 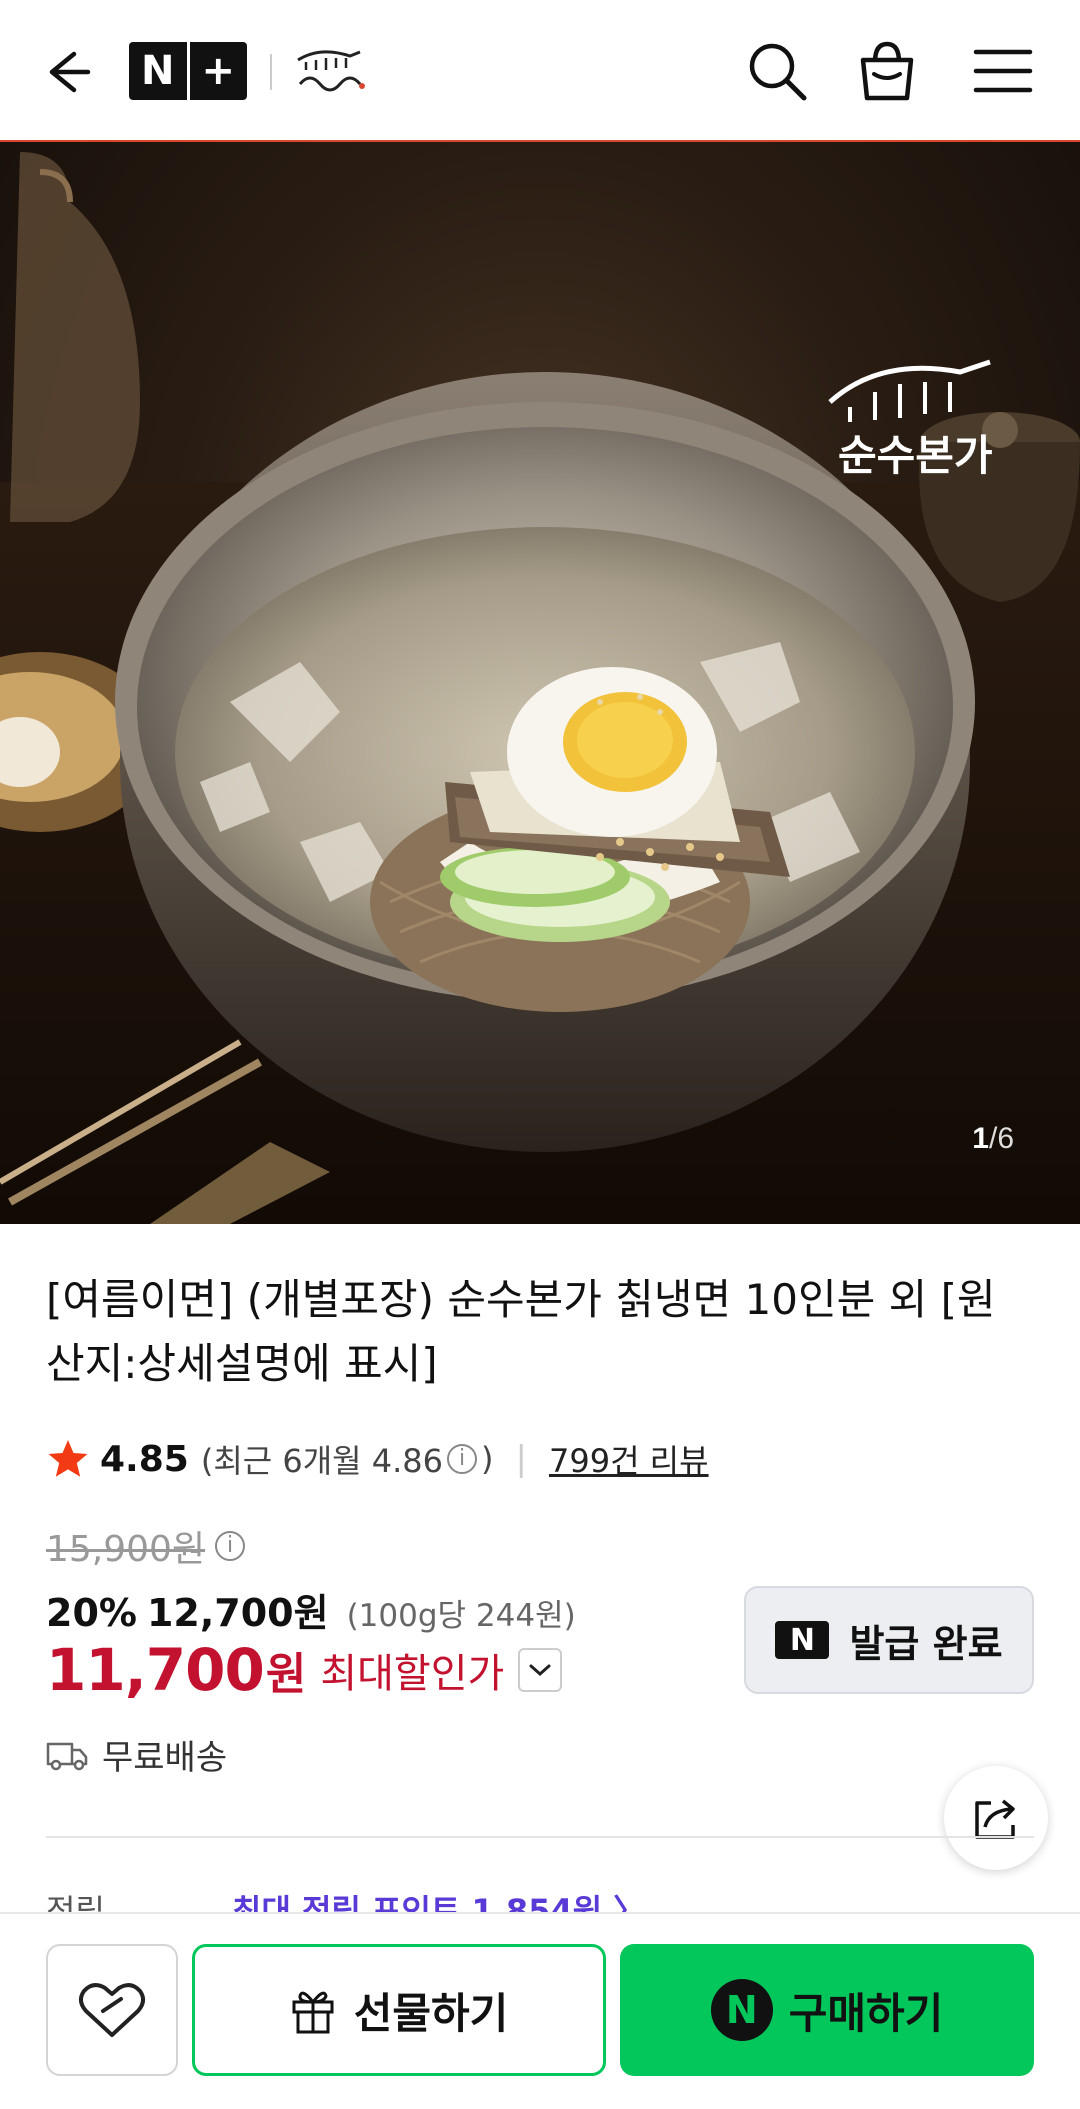 What do you see at coordinates (67, 1756) in the screenshot?
I see `truck-icon` at bounding box center [67, 1756].